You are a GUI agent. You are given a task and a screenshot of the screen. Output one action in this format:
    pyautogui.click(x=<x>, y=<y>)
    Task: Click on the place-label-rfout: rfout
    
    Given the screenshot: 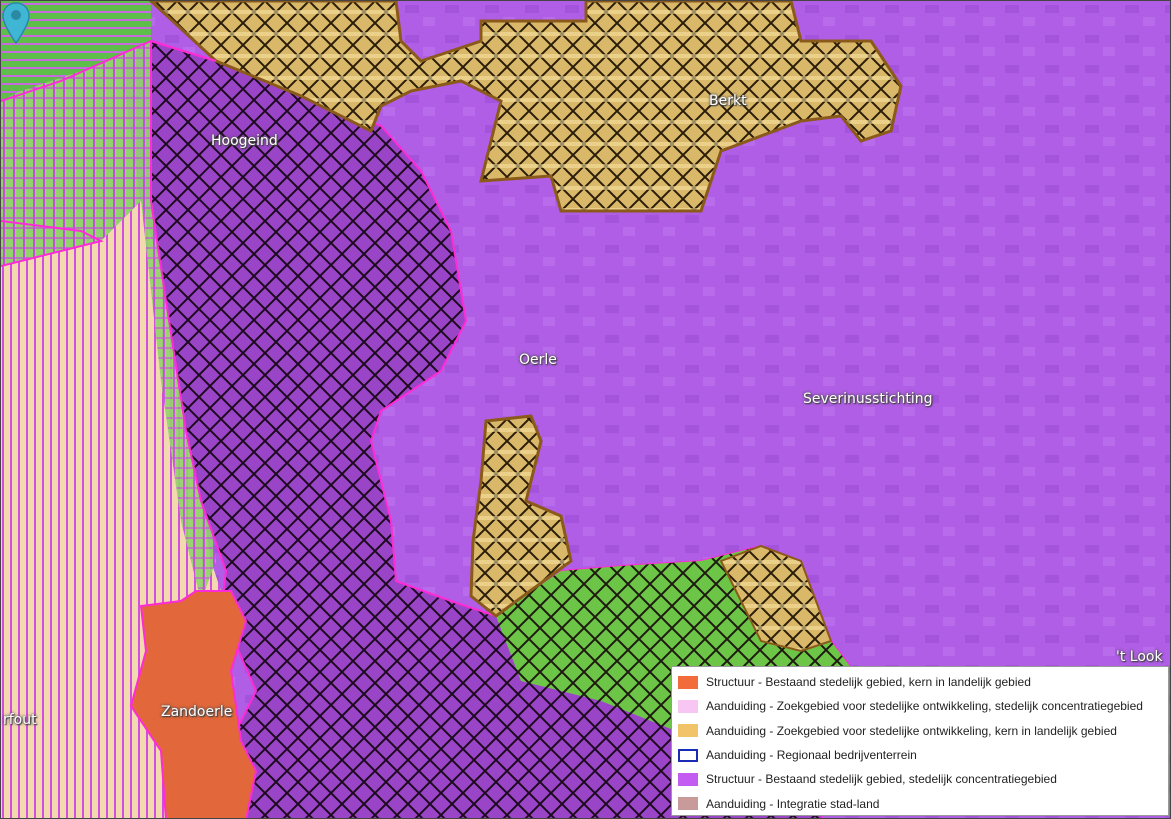 What is the action you would take?
    pyautogui.click(x=20, y=720)
    